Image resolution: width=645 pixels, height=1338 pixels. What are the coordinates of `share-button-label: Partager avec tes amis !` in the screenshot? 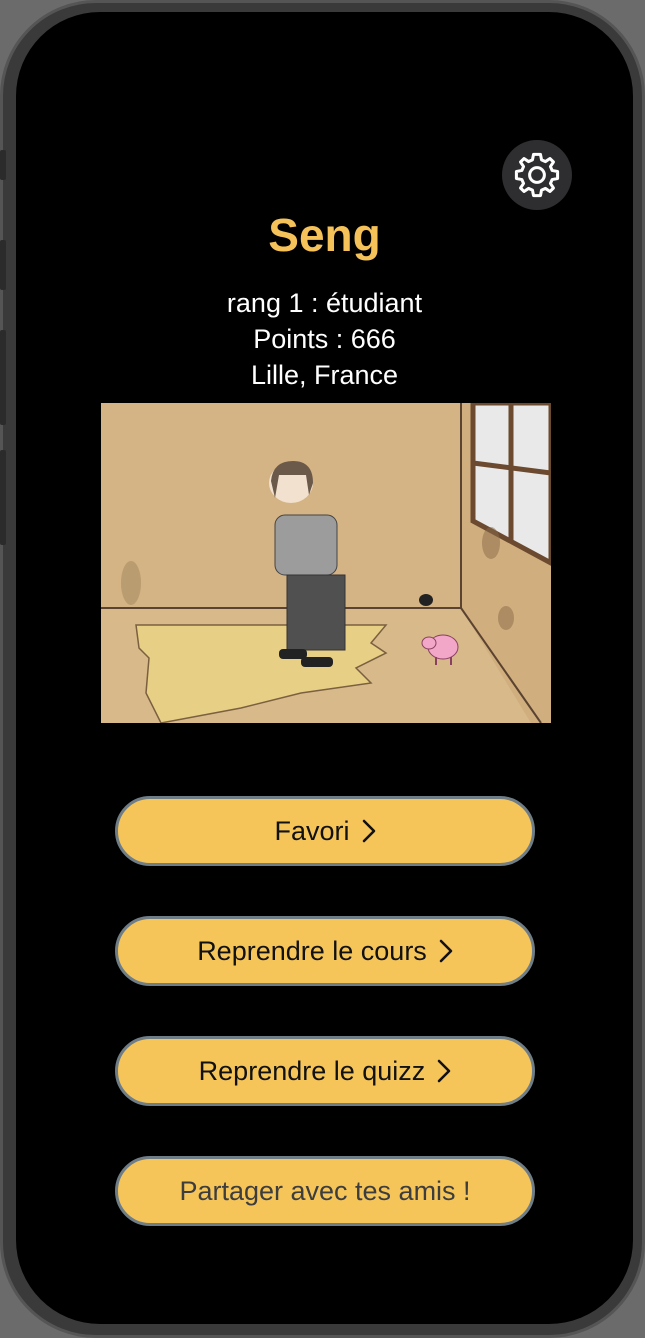 It's located at (325, 1190).